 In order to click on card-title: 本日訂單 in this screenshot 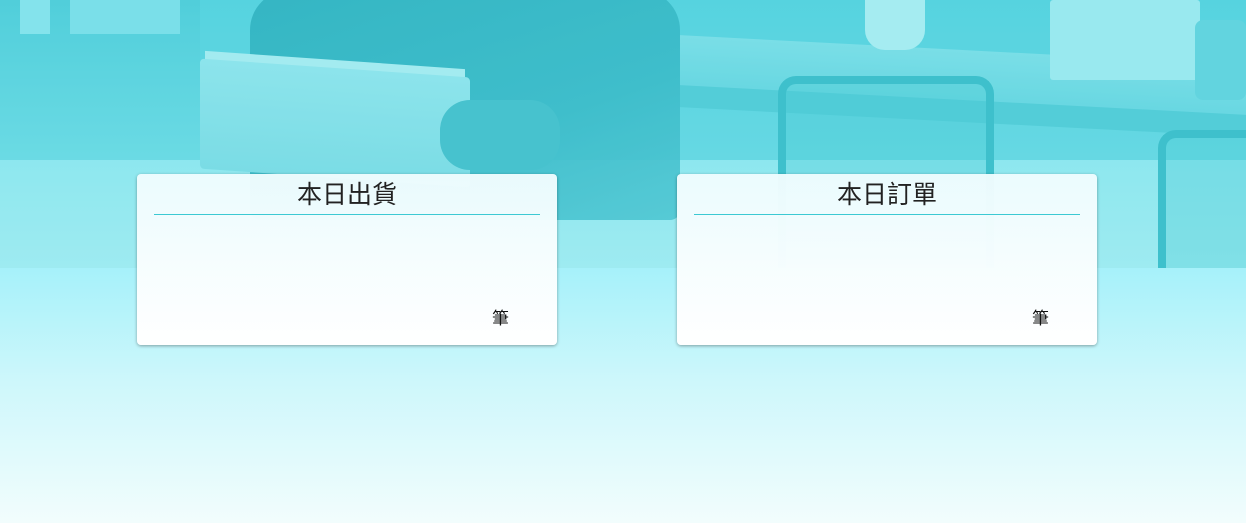, I will do `click(887, 195)`.